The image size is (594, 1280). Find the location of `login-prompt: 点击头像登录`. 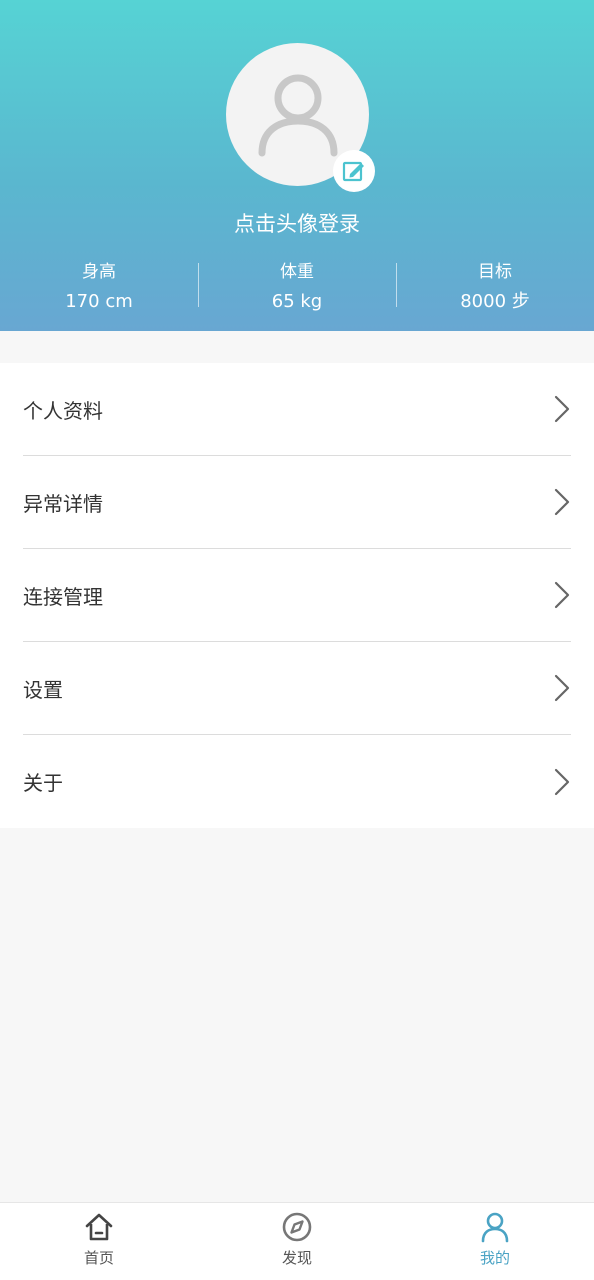

login-prompt: 点击头像登录 is located at coordinates (297, 223).